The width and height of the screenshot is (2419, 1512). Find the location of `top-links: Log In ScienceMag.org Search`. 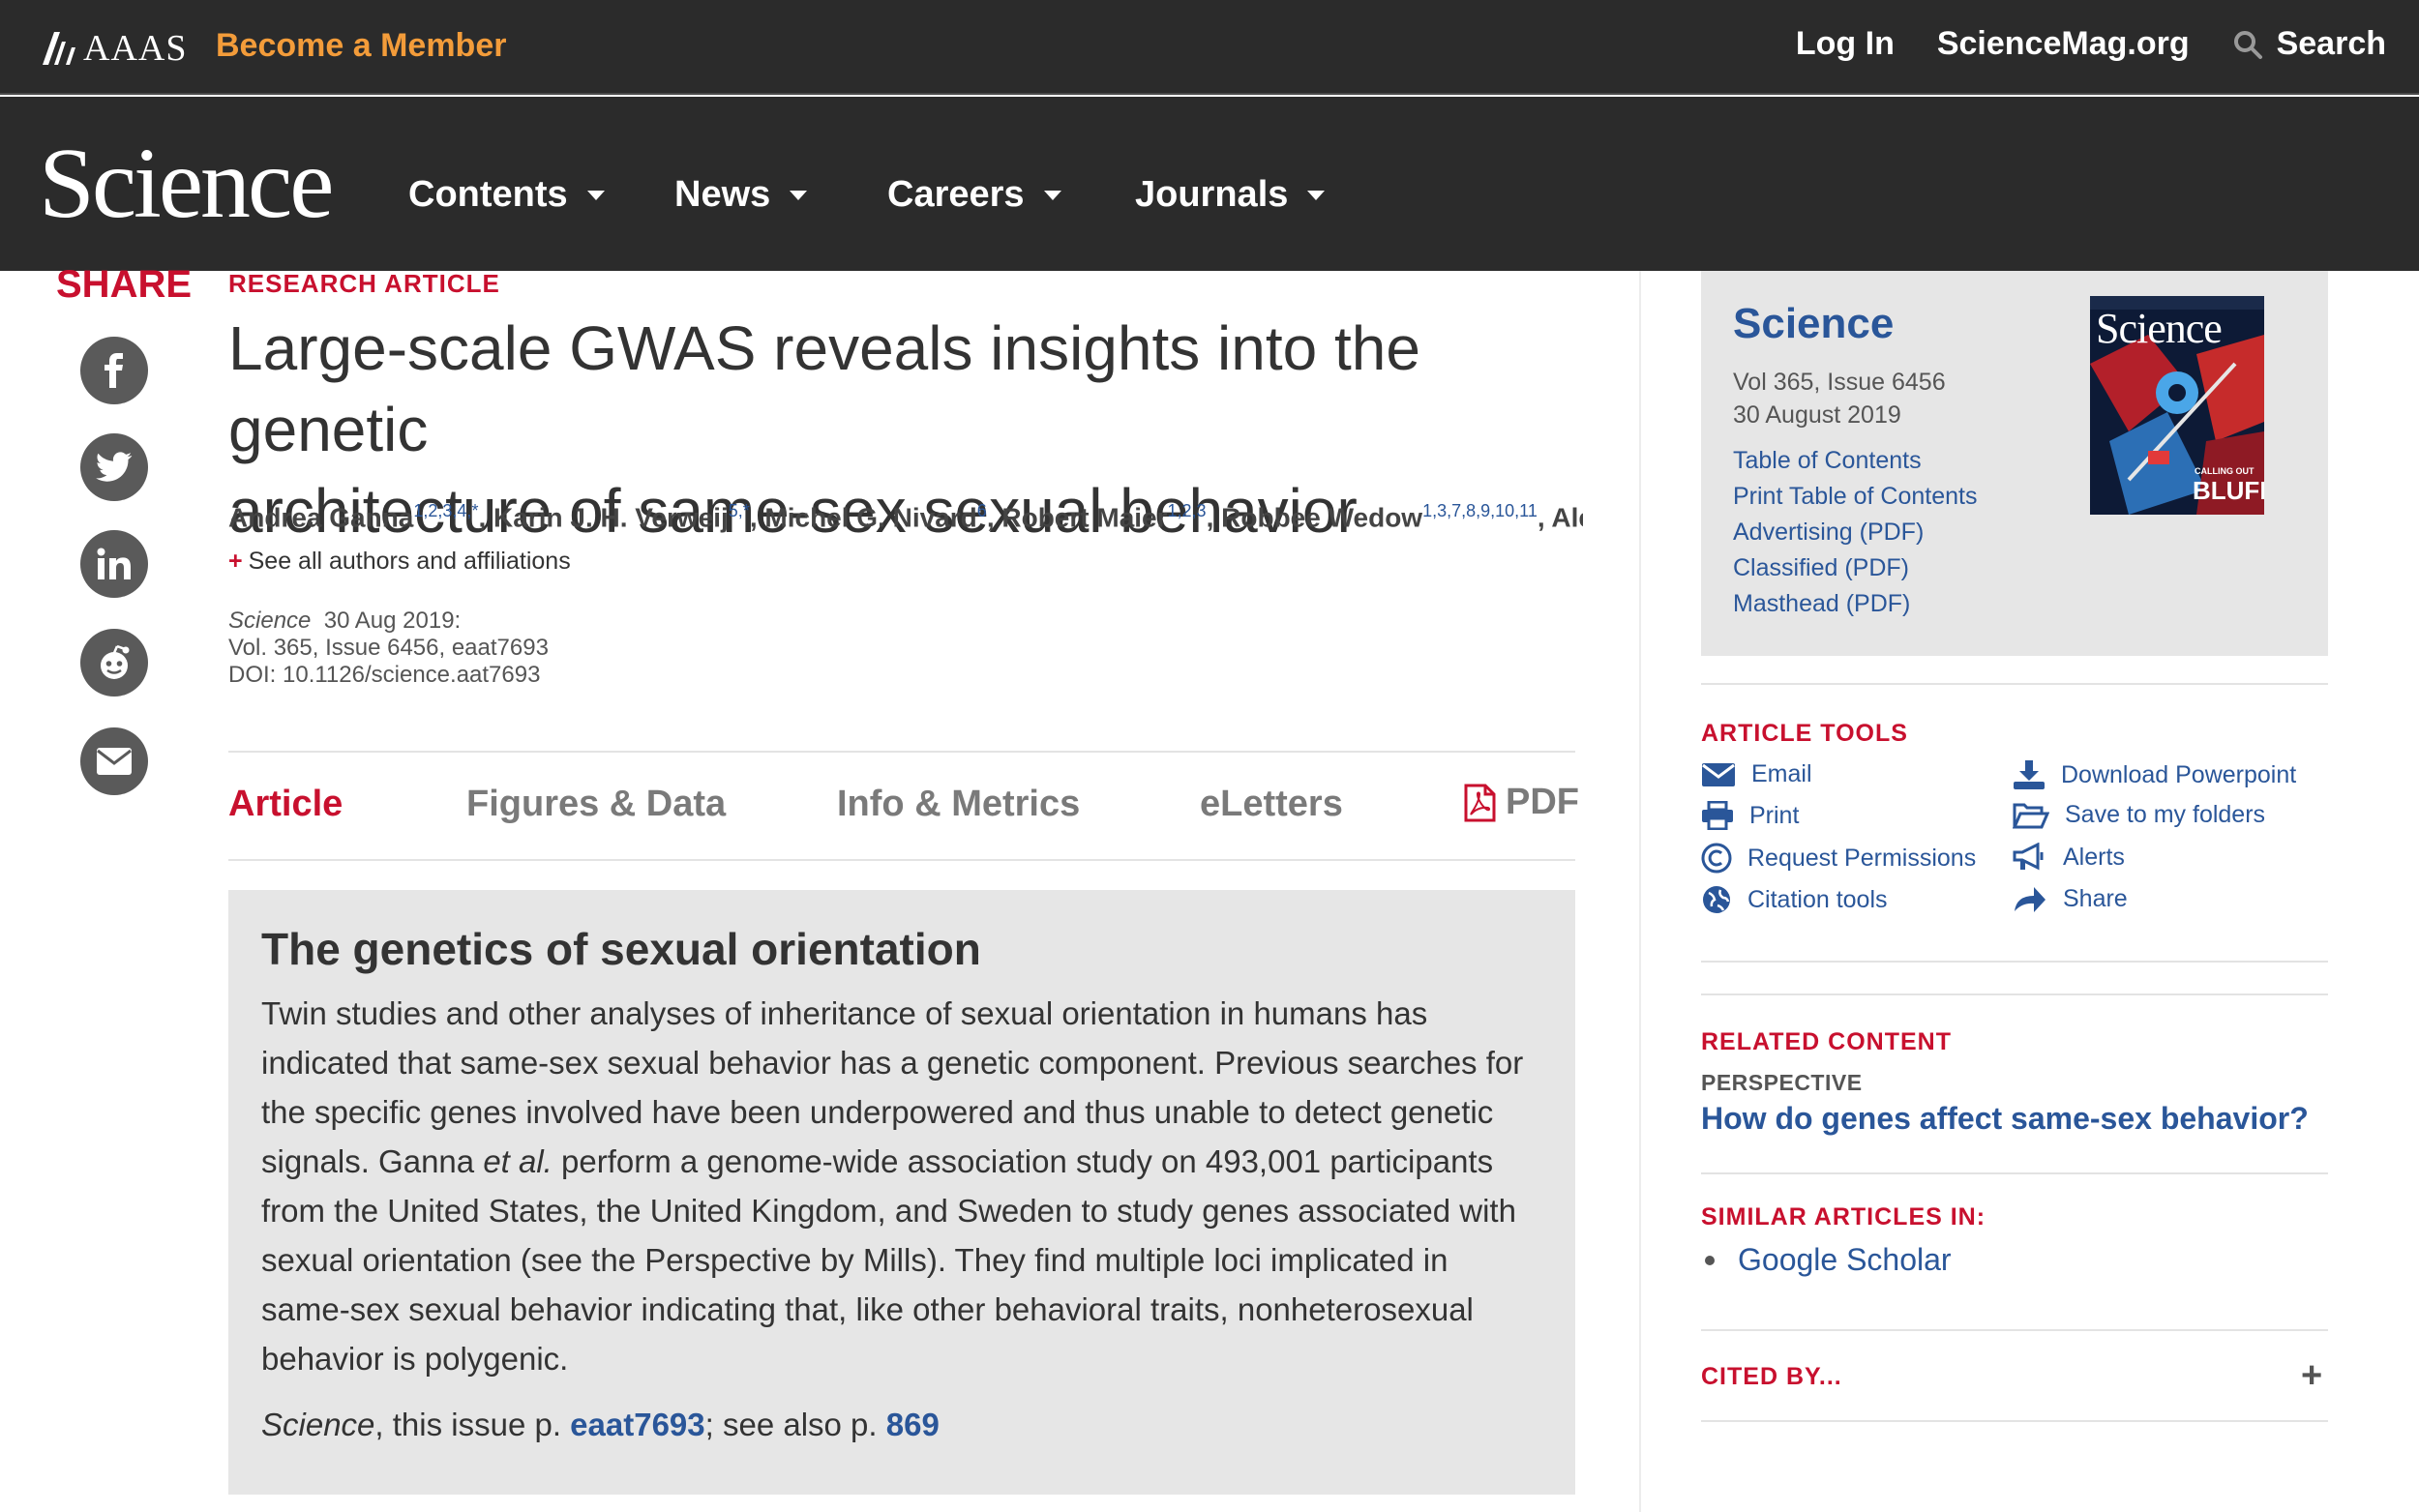

top-links: Log In ScienceMag.org Search is located at coordinates (2091, 44).